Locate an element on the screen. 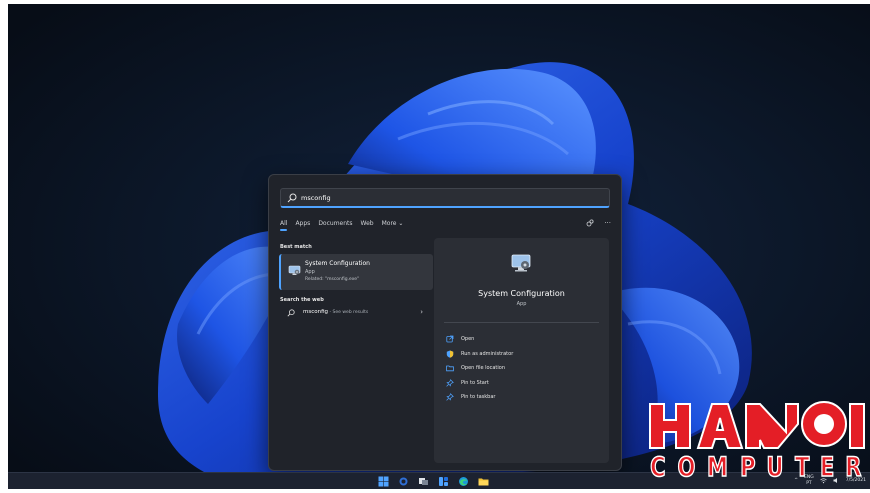  details-subtitle: App is located at coordinates (521, 304).